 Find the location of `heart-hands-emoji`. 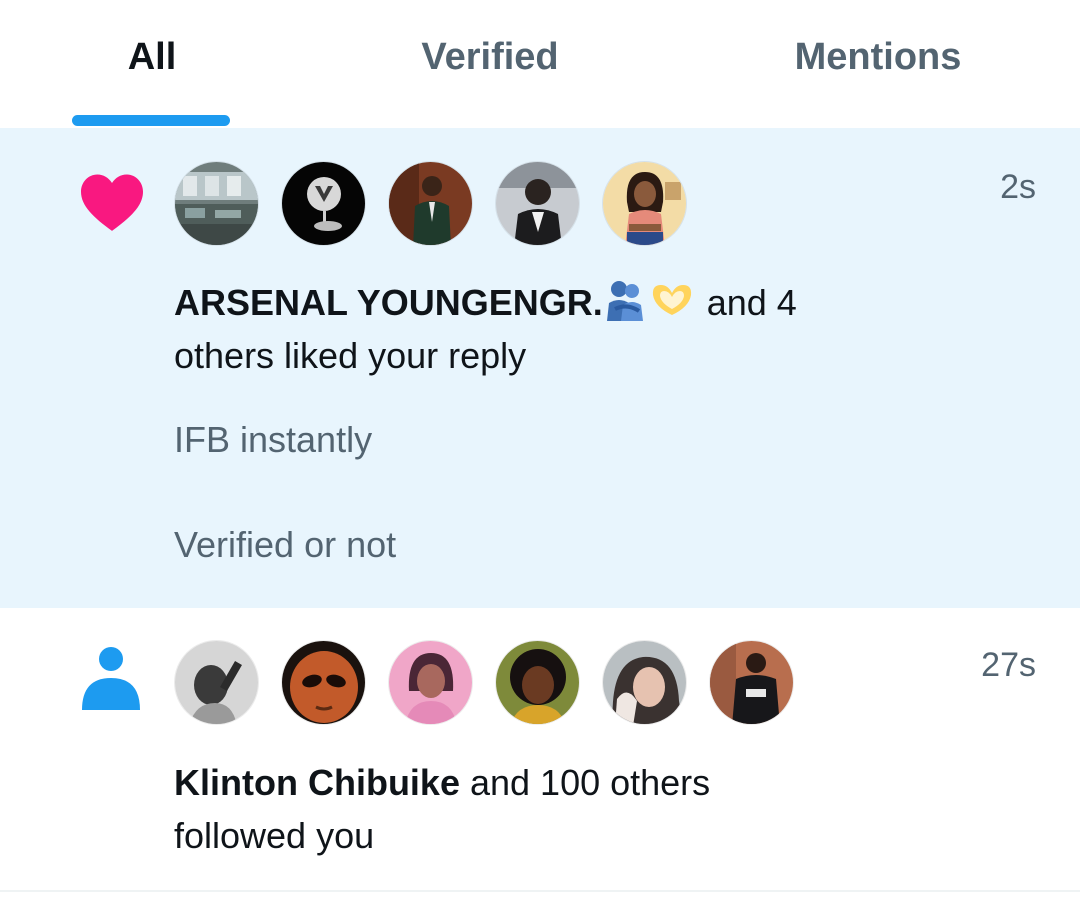

heart-hands-emoji is located at coordinates (671, 300).